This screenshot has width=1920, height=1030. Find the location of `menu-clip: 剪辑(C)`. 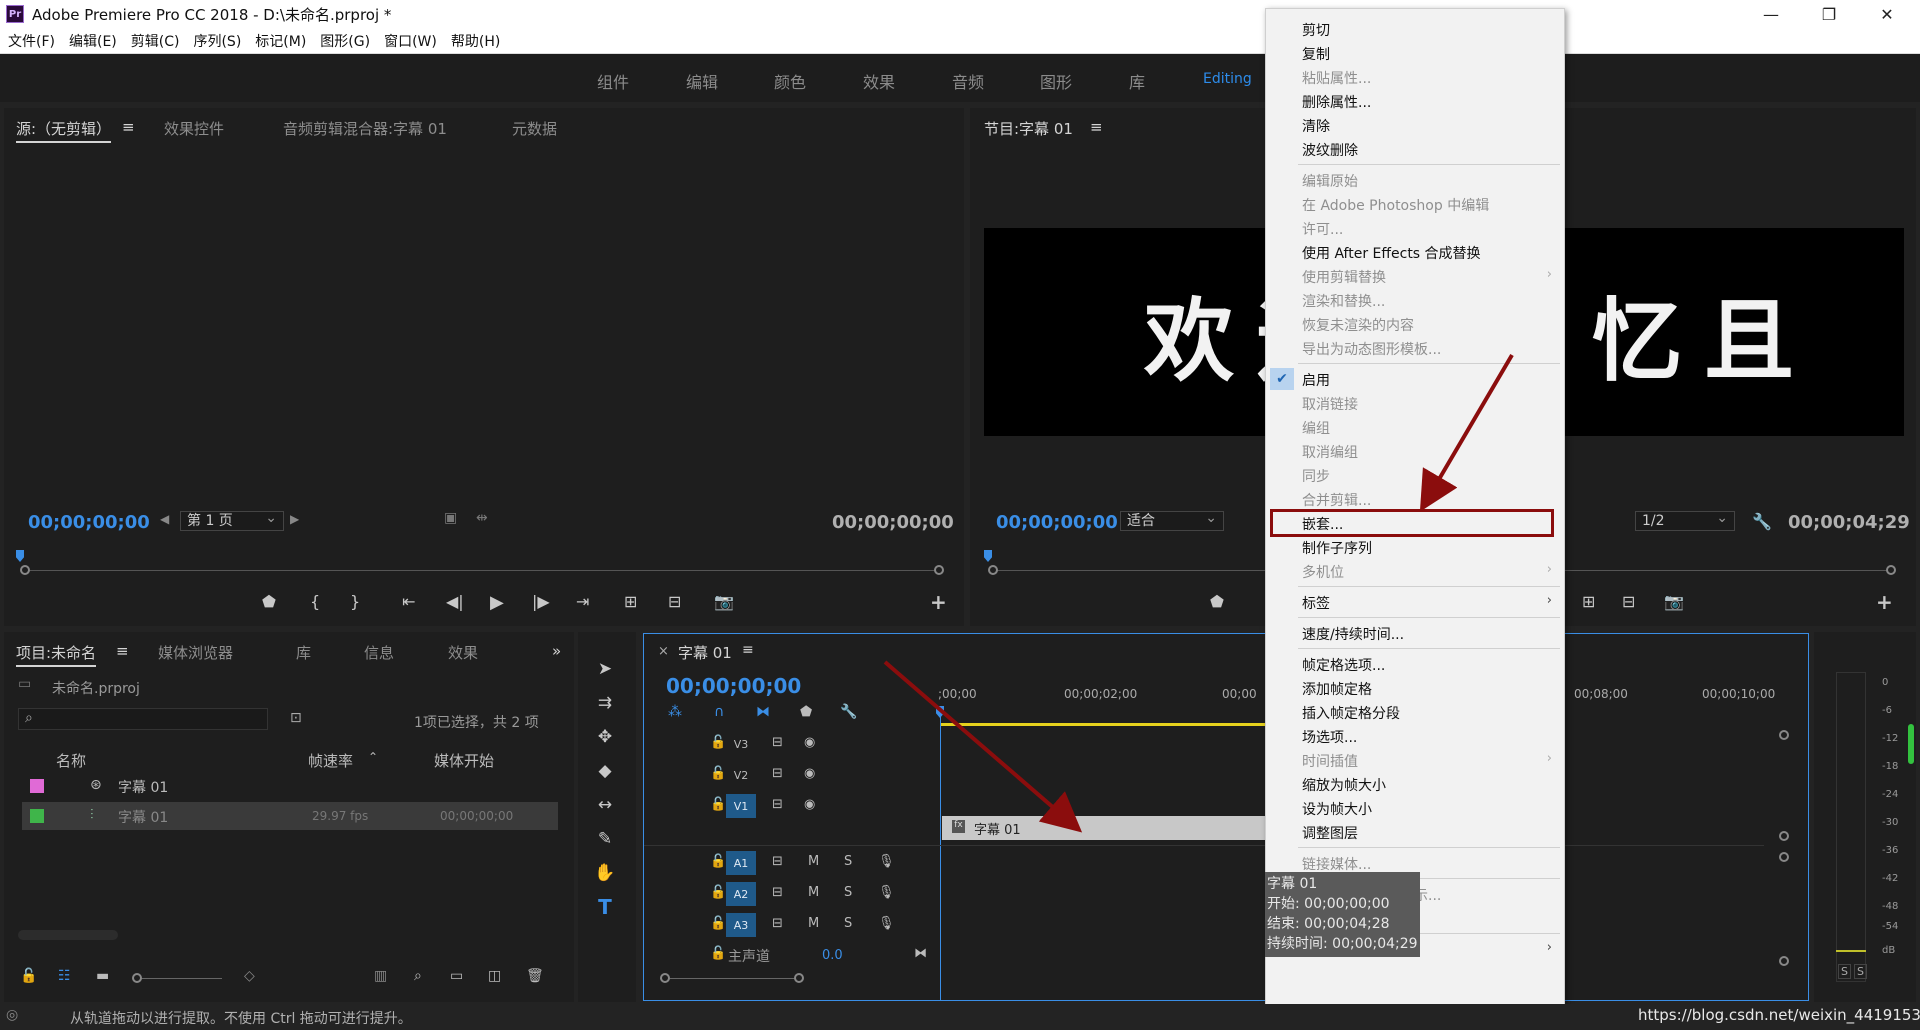

menu-clip: 剪辑(C) is located at coordinates (155, 41).